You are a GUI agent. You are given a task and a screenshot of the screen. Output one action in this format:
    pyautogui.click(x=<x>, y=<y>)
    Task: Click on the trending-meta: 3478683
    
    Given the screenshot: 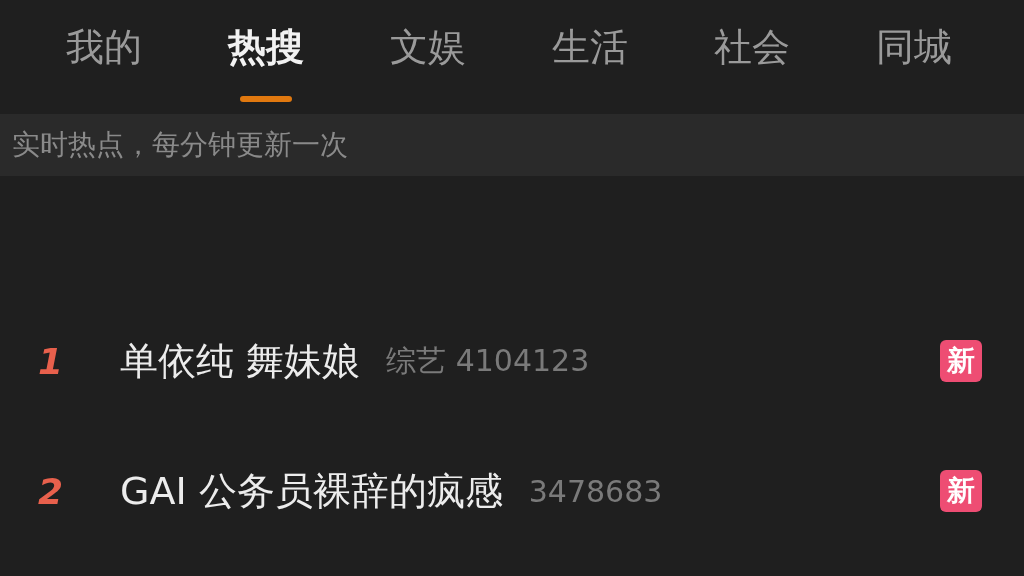 What is the action you would take?
    pyautogui.click(x=595, y=491)
    